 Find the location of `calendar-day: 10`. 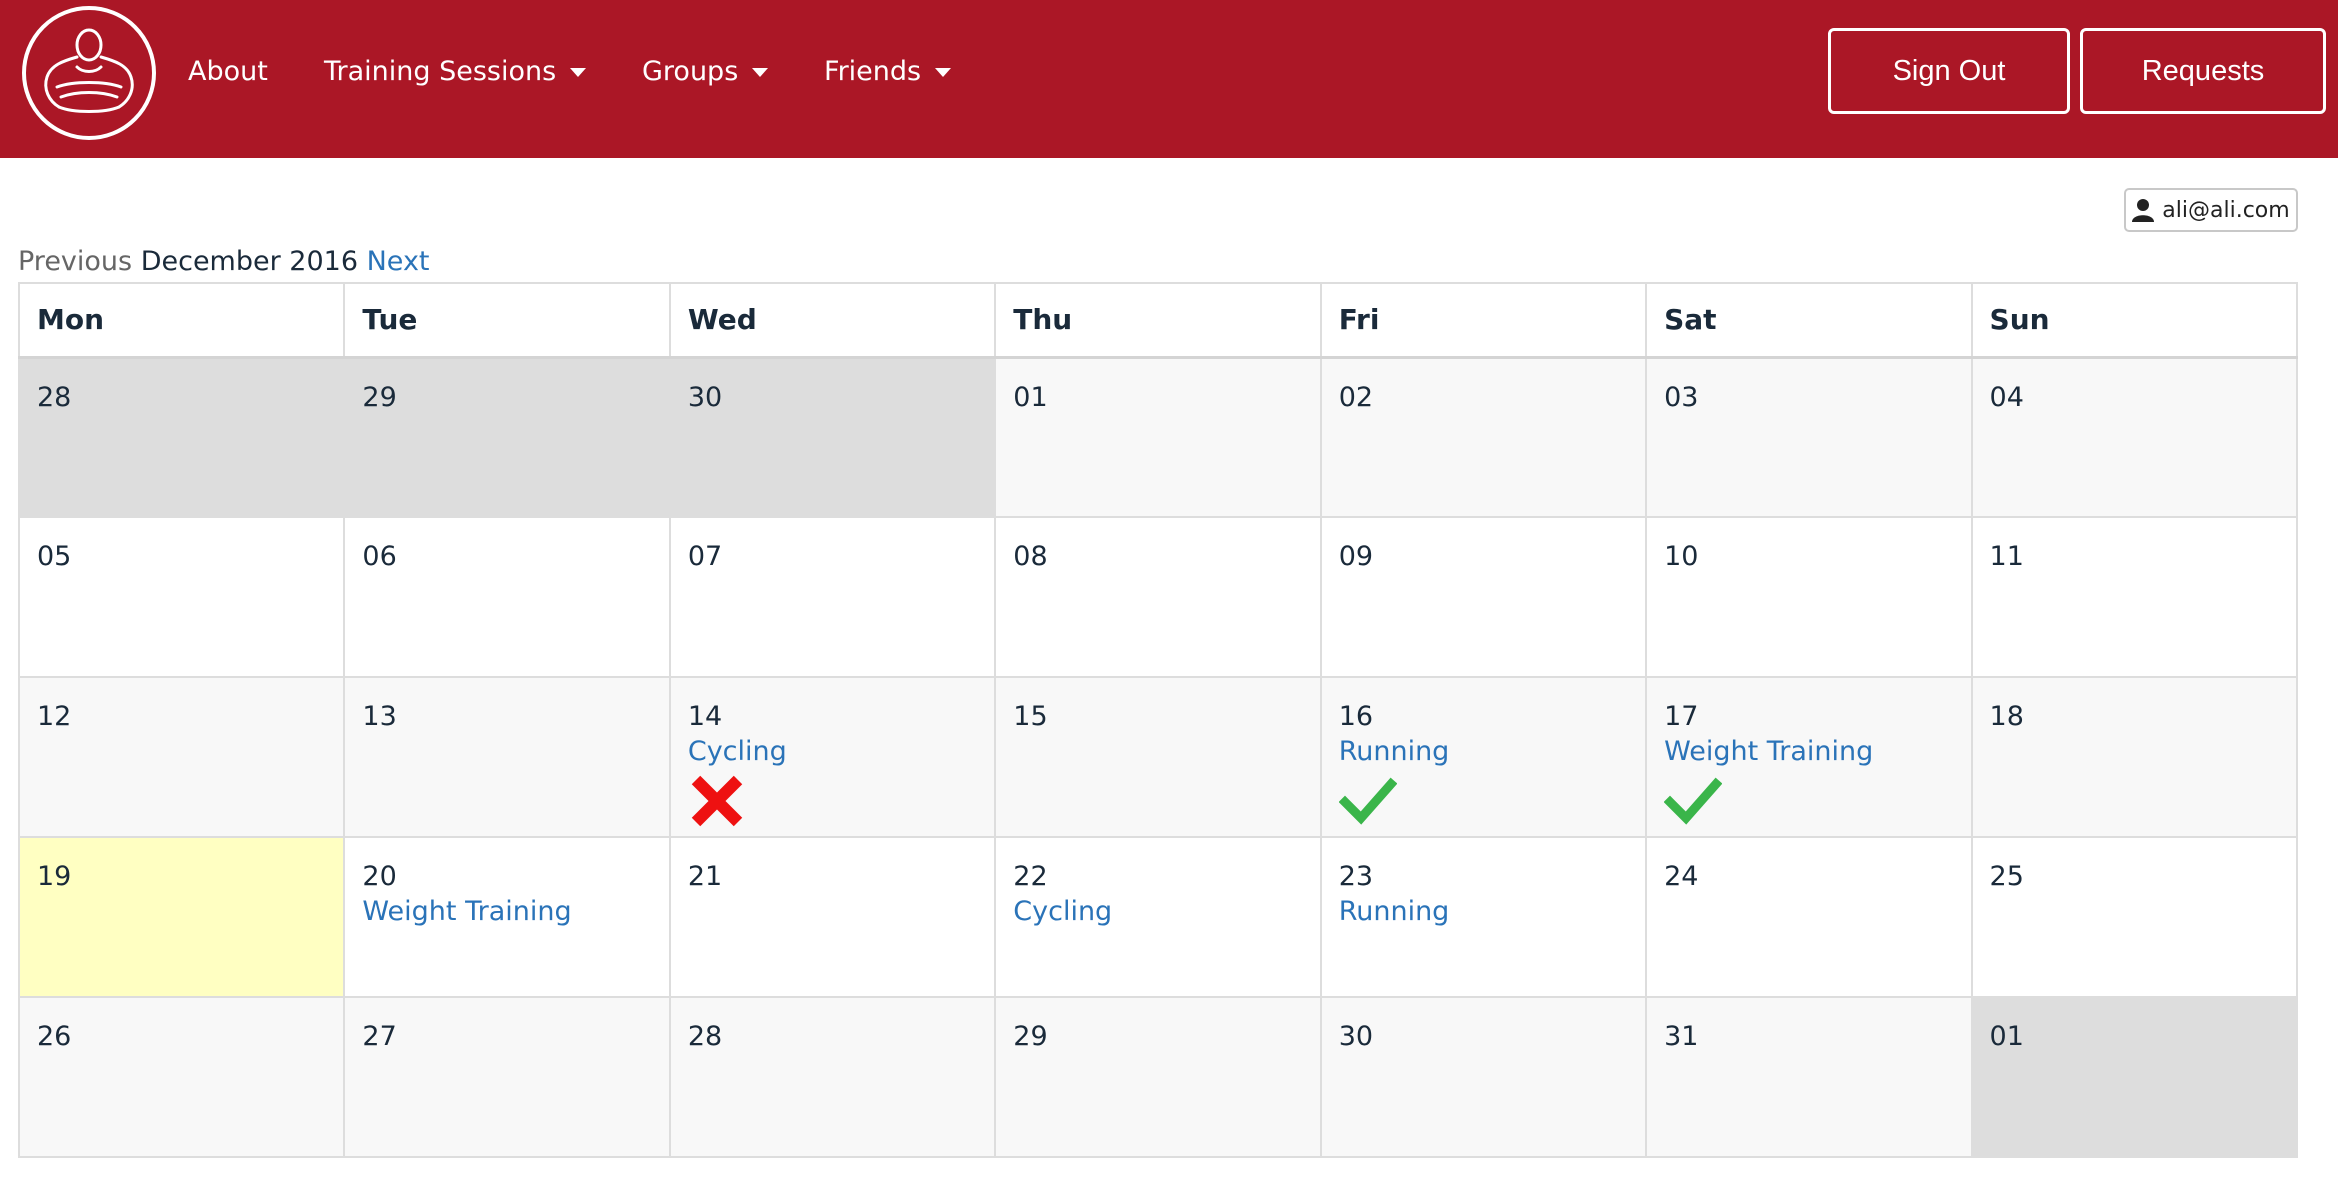

calendar-day: 10 is located at coordinates (1809, 597).